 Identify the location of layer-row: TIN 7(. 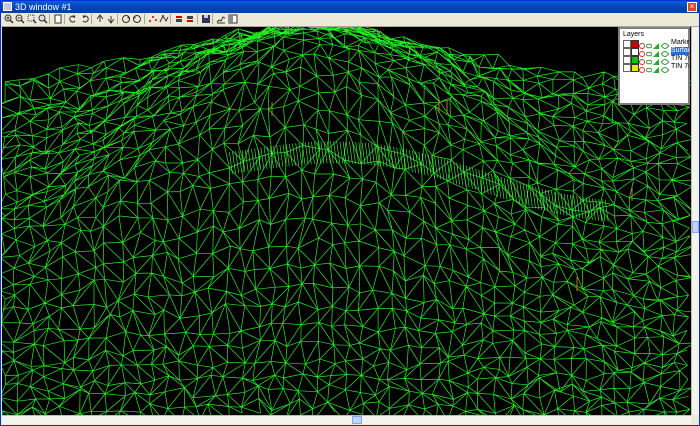
(656, 68).